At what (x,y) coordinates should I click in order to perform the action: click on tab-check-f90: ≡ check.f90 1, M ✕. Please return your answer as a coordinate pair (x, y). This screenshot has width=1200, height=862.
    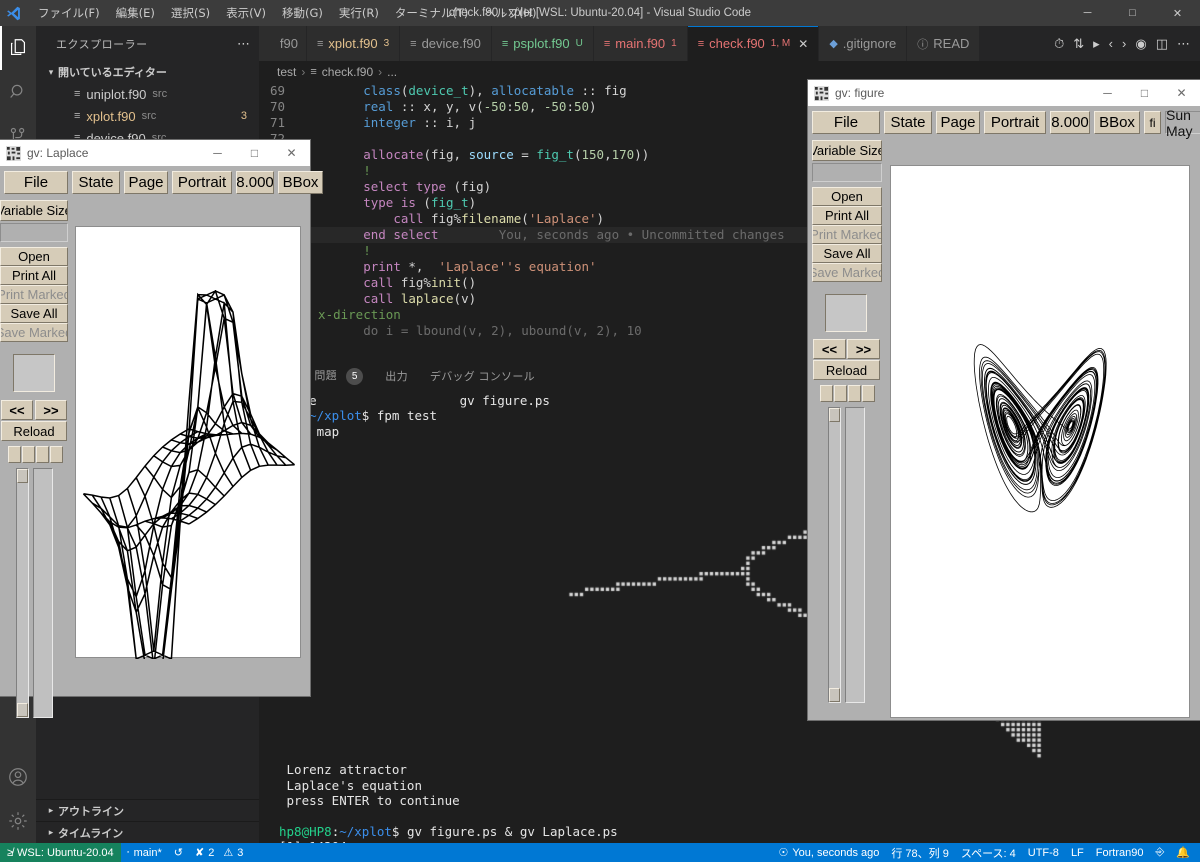
    Looking at the image, I should click on (753, 43).